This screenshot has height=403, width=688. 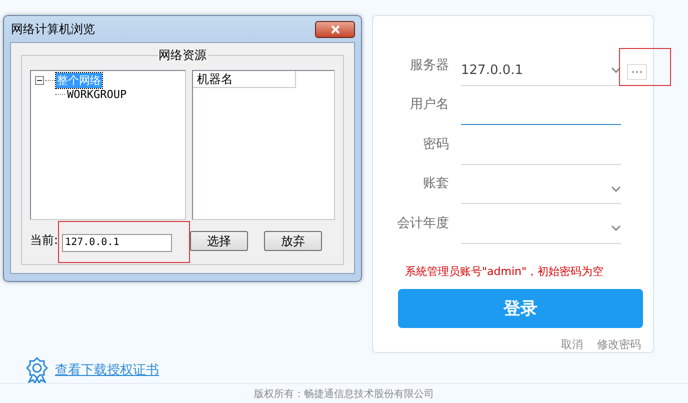 I want to click on close-button, so click(x=335, y=29).